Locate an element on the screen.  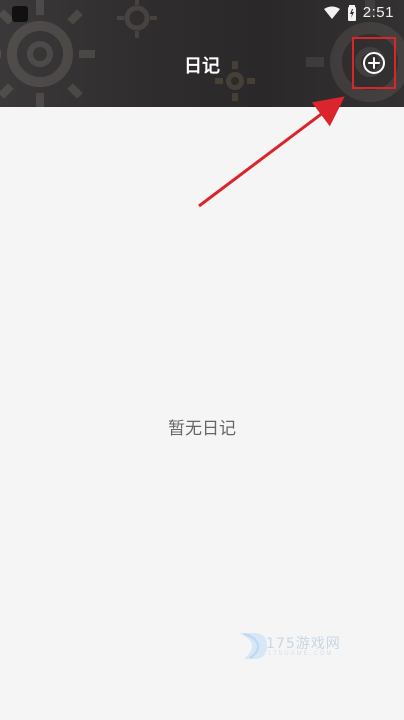
add-diary-button is located at coordinates (374, 63).